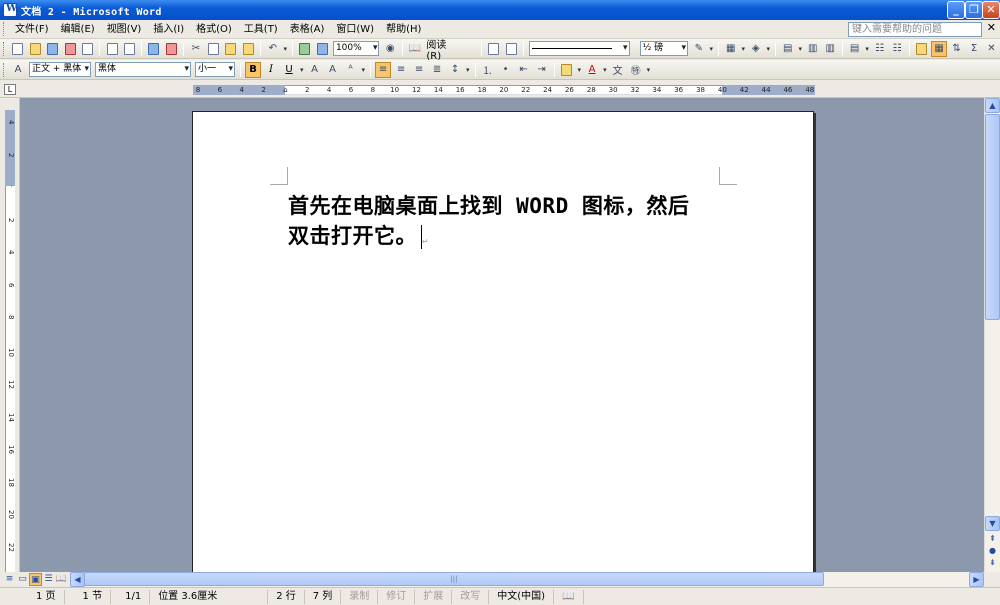 The width and height of the screenshot is (1000, 605). I want to click on edit-icon, so click(493, 49).